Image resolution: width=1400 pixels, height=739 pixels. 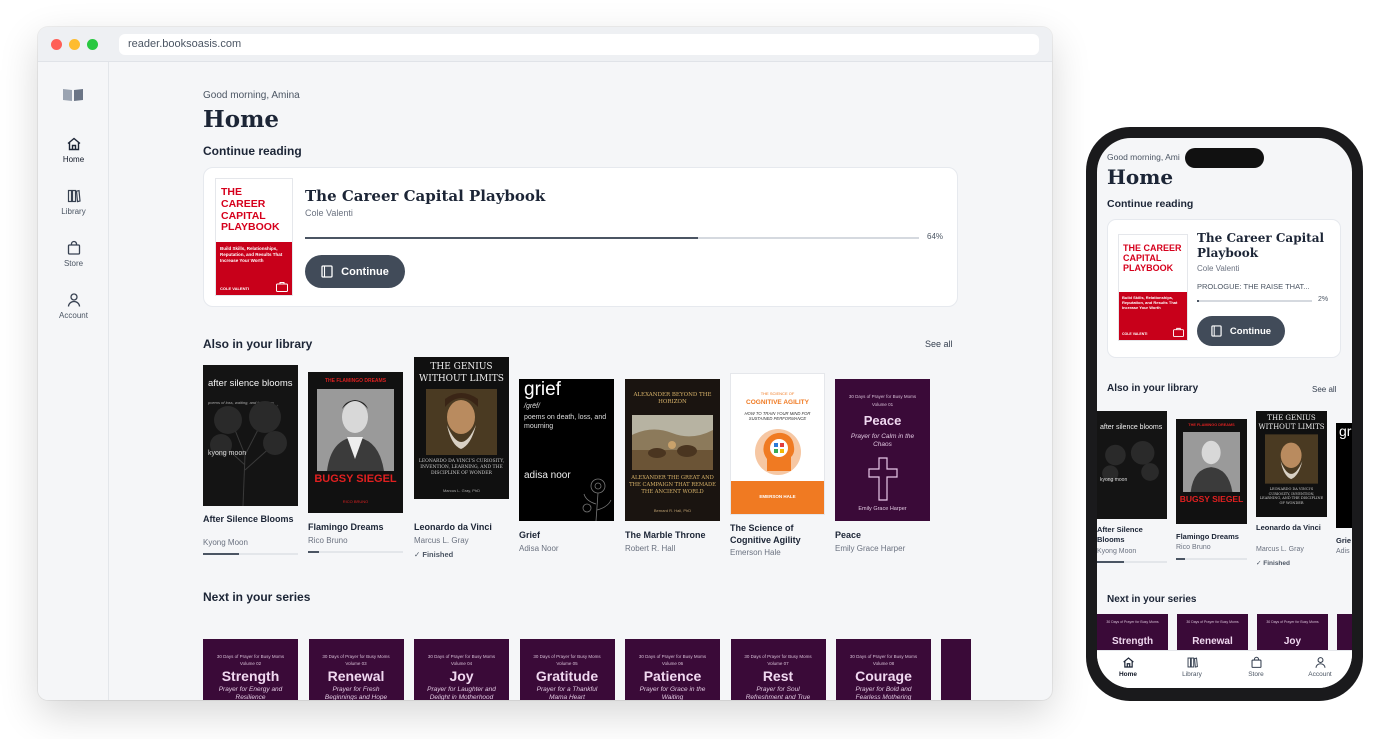 What do you see at coordinates (461, 663) in the screenshot?
I see `cover-volume: Volume 04` at bounding box center [461, 663].